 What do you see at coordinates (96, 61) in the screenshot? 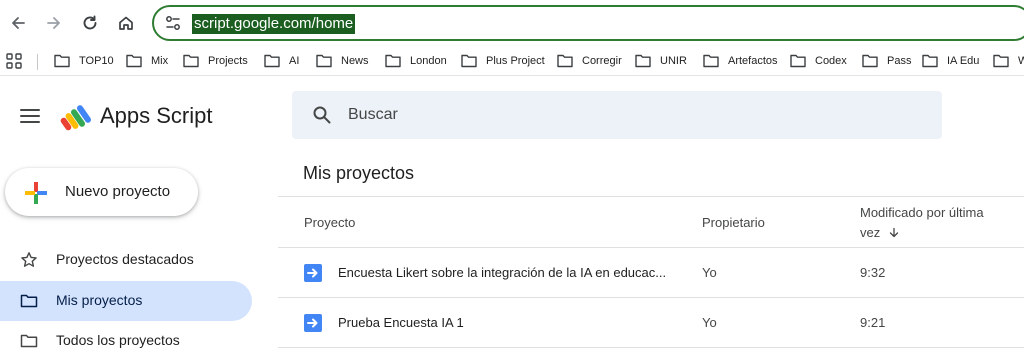
I see `bookmark-label: TOP10` at bounding box center [96, 61].